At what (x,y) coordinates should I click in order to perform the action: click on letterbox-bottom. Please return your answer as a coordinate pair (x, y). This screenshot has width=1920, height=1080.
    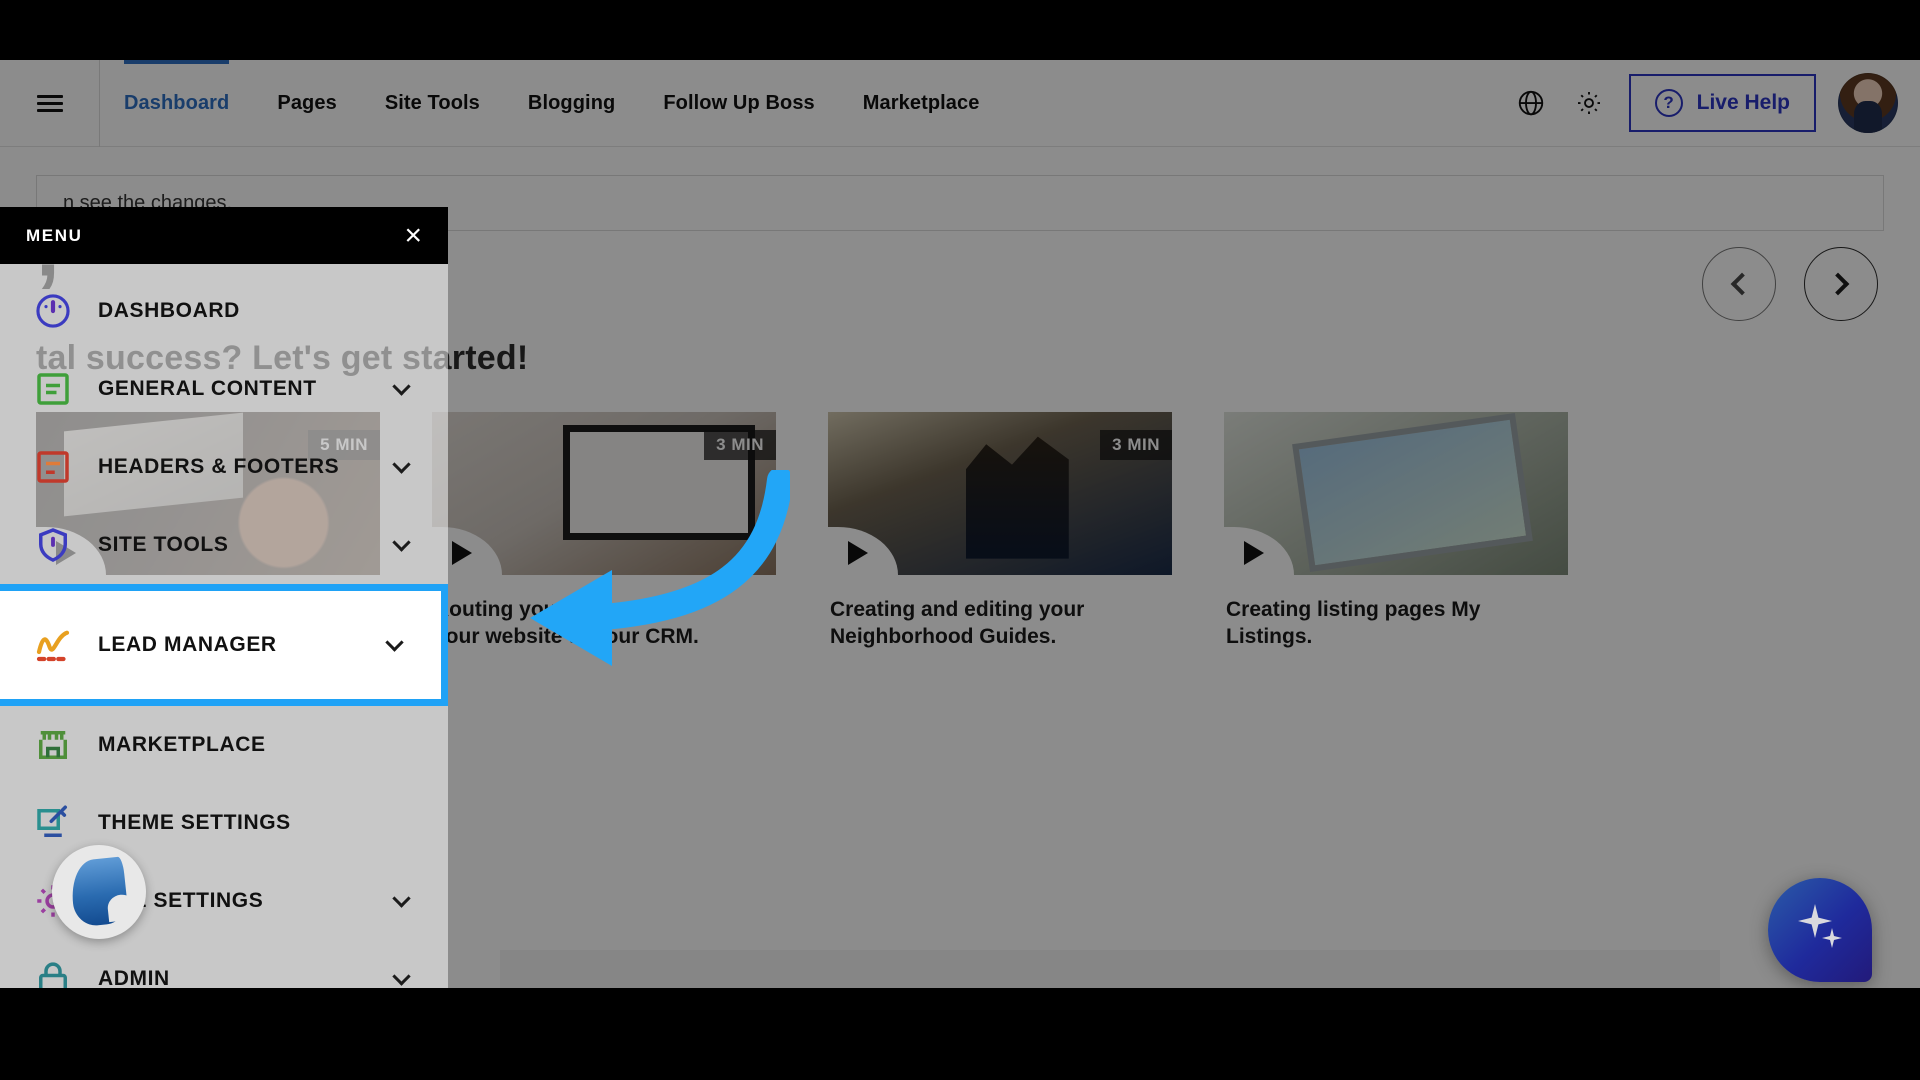
    Looking at the image, I should click on (960, 1034).